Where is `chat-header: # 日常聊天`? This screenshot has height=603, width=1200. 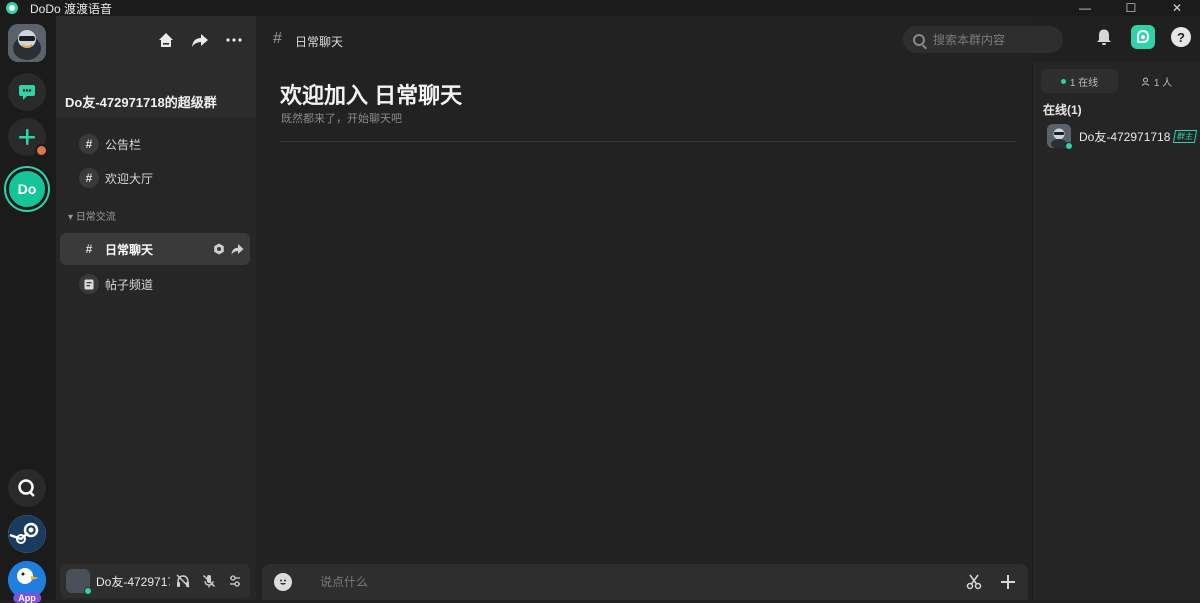 chat-header: # 日常聊天 is located at coordinates (659, 39).